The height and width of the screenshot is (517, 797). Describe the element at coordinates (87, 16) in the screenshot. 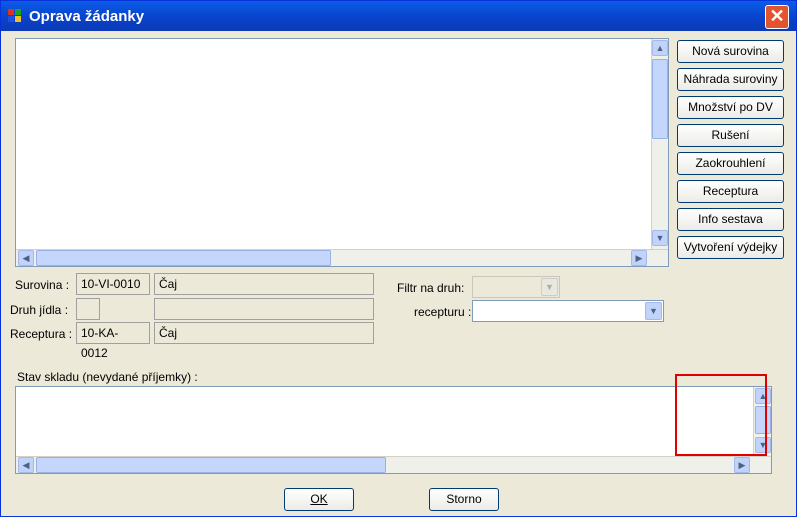

I see `window-title: Oprava žádanky` at that location.